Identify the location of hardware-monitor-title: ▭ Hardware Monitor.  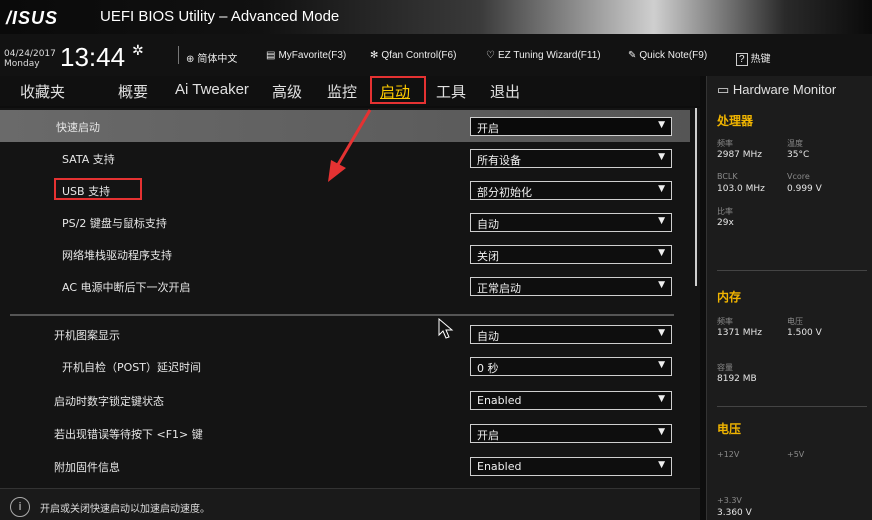
(776, 90).